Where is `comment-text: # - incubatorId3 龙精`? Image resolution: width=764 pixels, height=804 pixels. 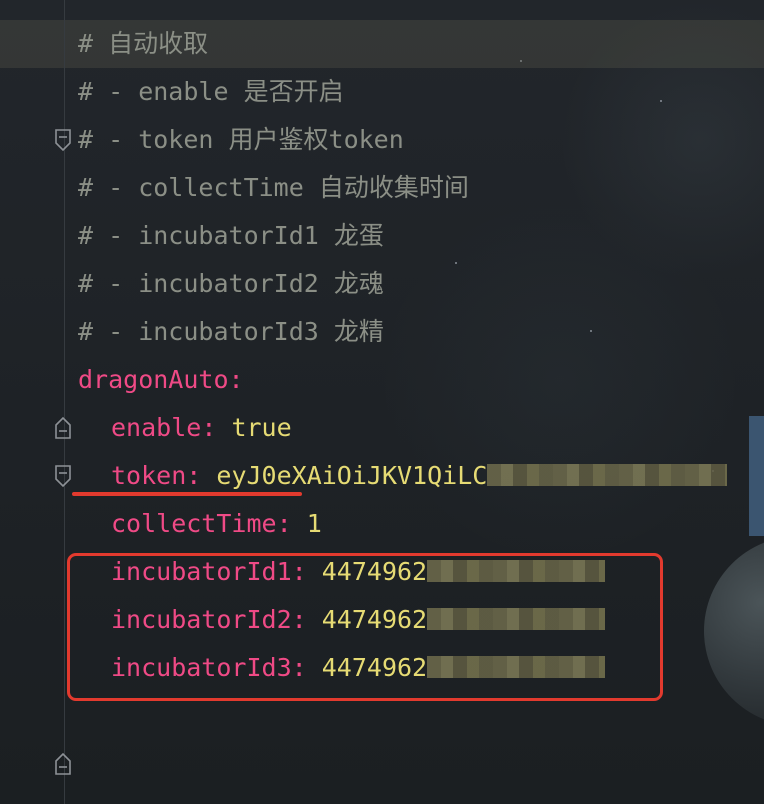 comment-text: # - incubatorId3 龙精 is located at coordinates (231, 331).